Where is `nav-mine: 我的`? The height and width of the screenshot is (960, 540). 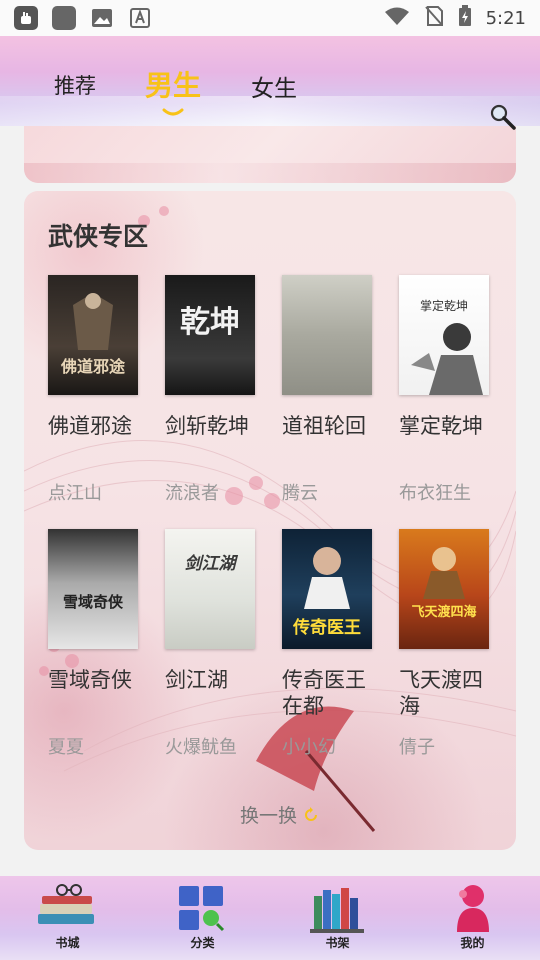
nav-mine: 我的 is located at coordinates (472, 918).